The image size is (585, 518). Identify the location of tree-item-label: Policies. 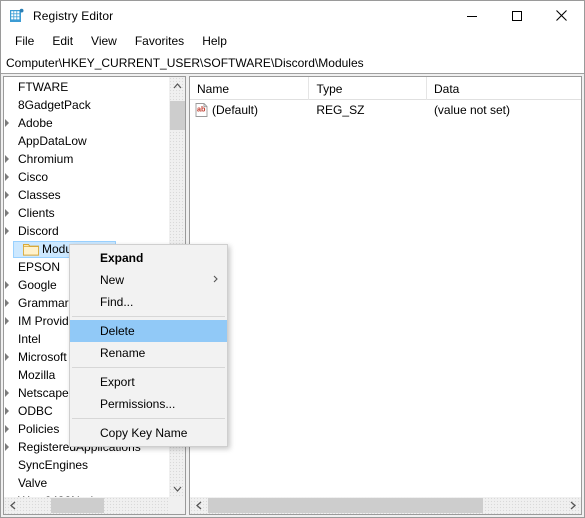
(39, 429).